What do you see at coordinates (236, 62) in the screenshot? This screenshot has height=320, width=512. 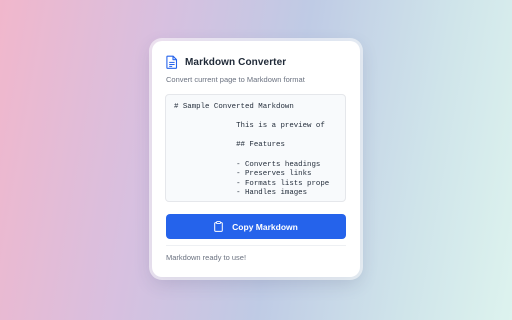 I see `popup-title: Markdown Converter` at bounding box center [236, 62].